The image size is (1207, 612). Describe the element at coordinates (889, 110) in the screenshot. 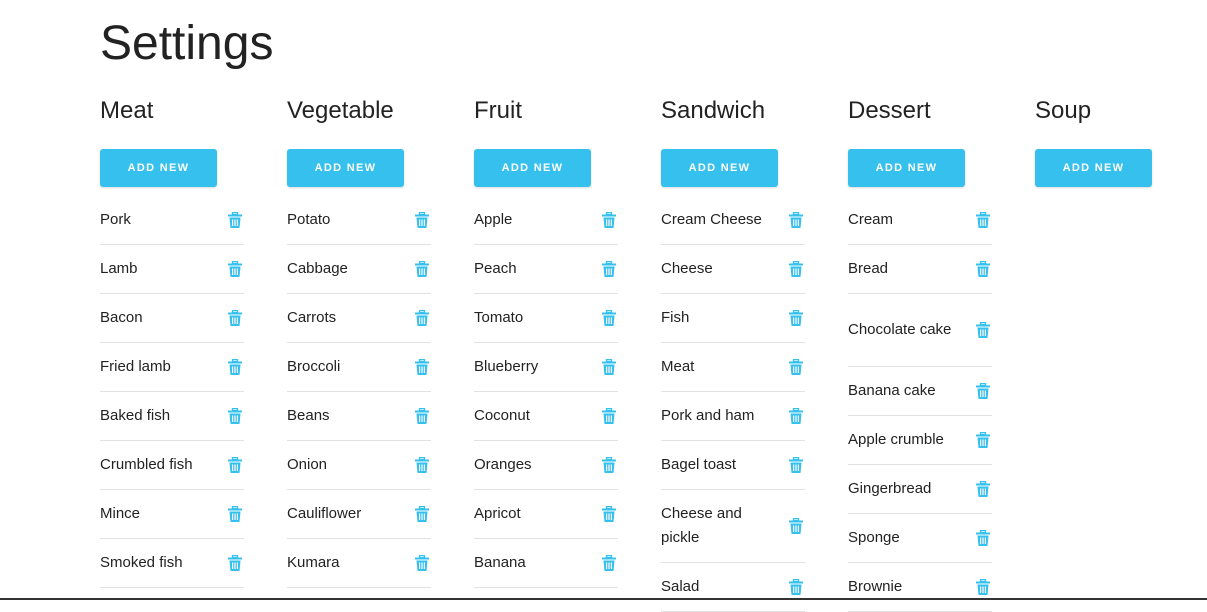

I see `column-title: Dessert` at that location.